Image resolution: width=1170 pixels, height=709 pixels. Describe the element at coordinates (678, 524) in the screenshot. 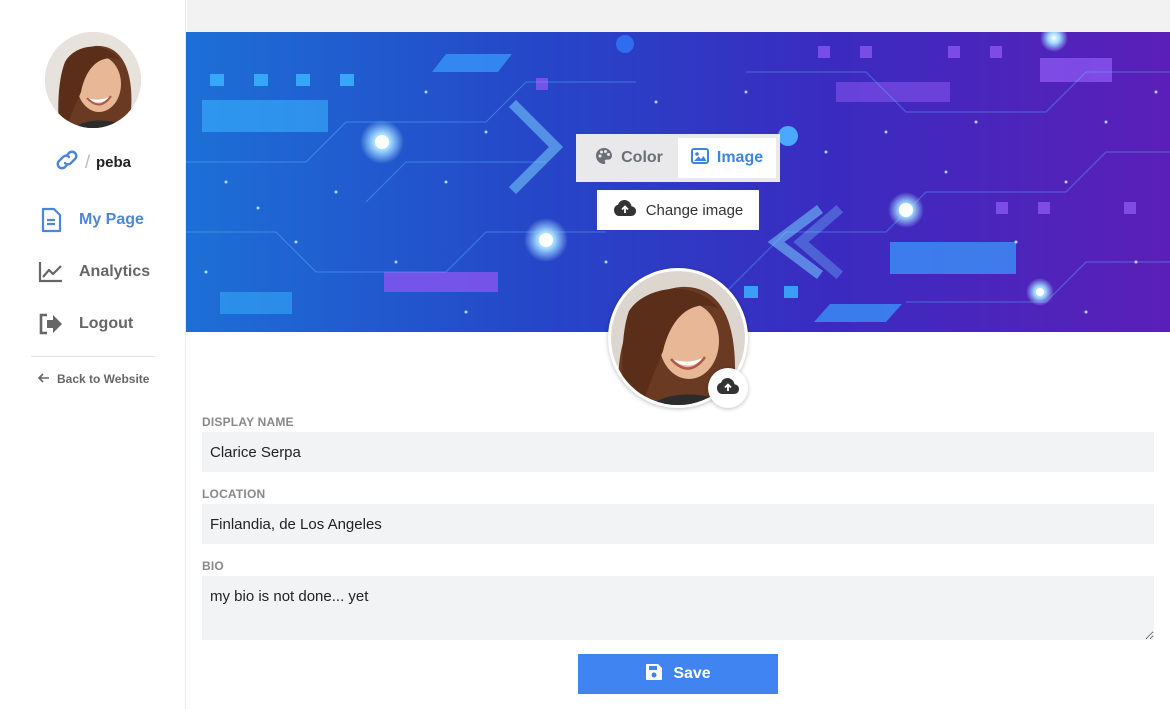

I see `location-input` at that location.